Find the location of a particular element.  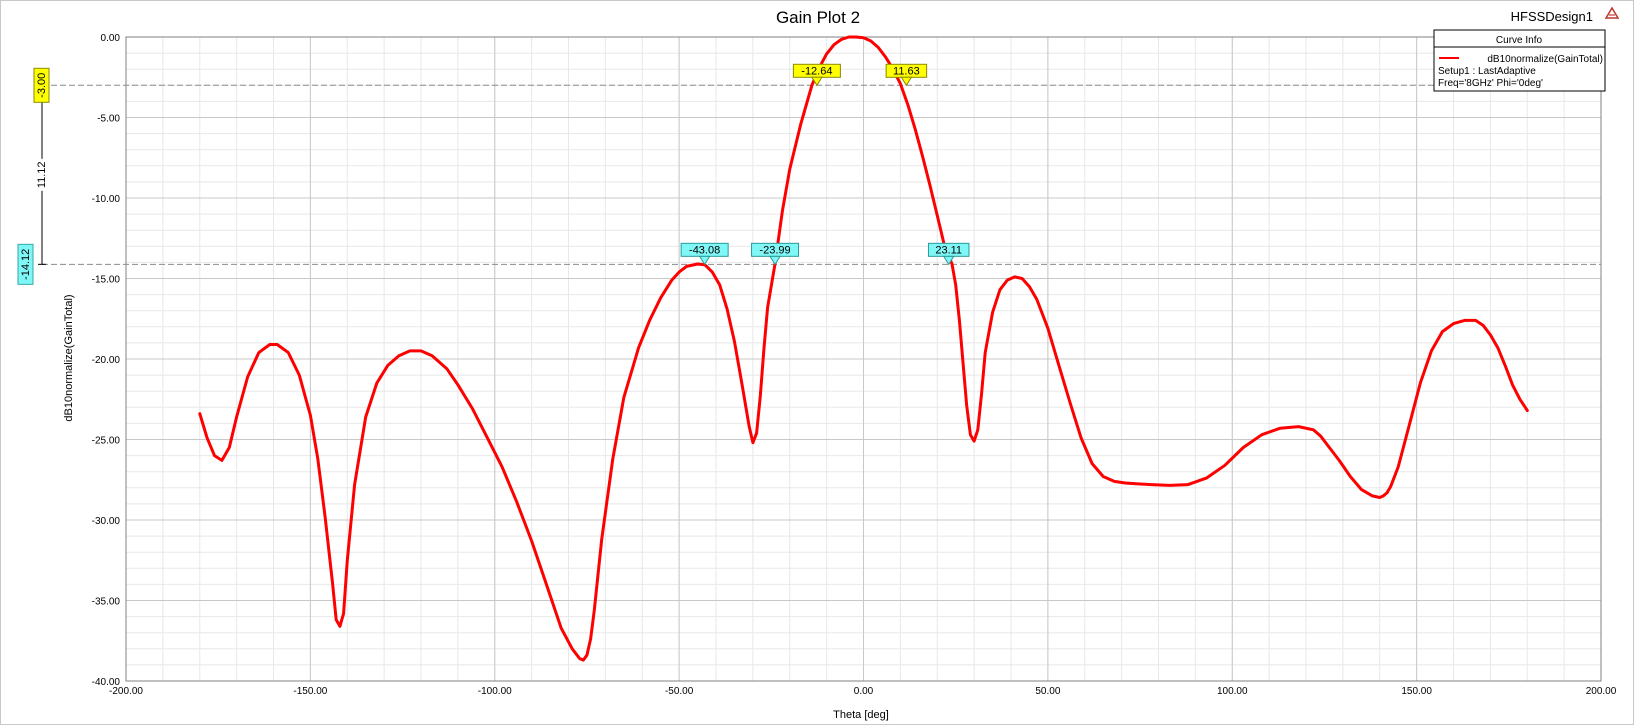

delta-marker-bar: -3.00 -14.12 11.12 is located at coordinates (33, 176).